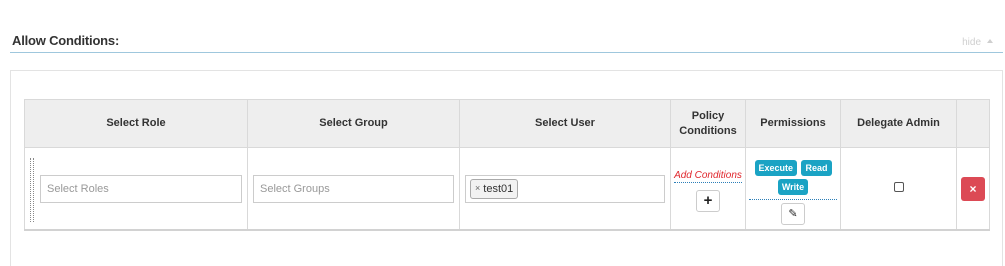  I want to click on permissions-list: Execute Read Write, so click(793, 179).